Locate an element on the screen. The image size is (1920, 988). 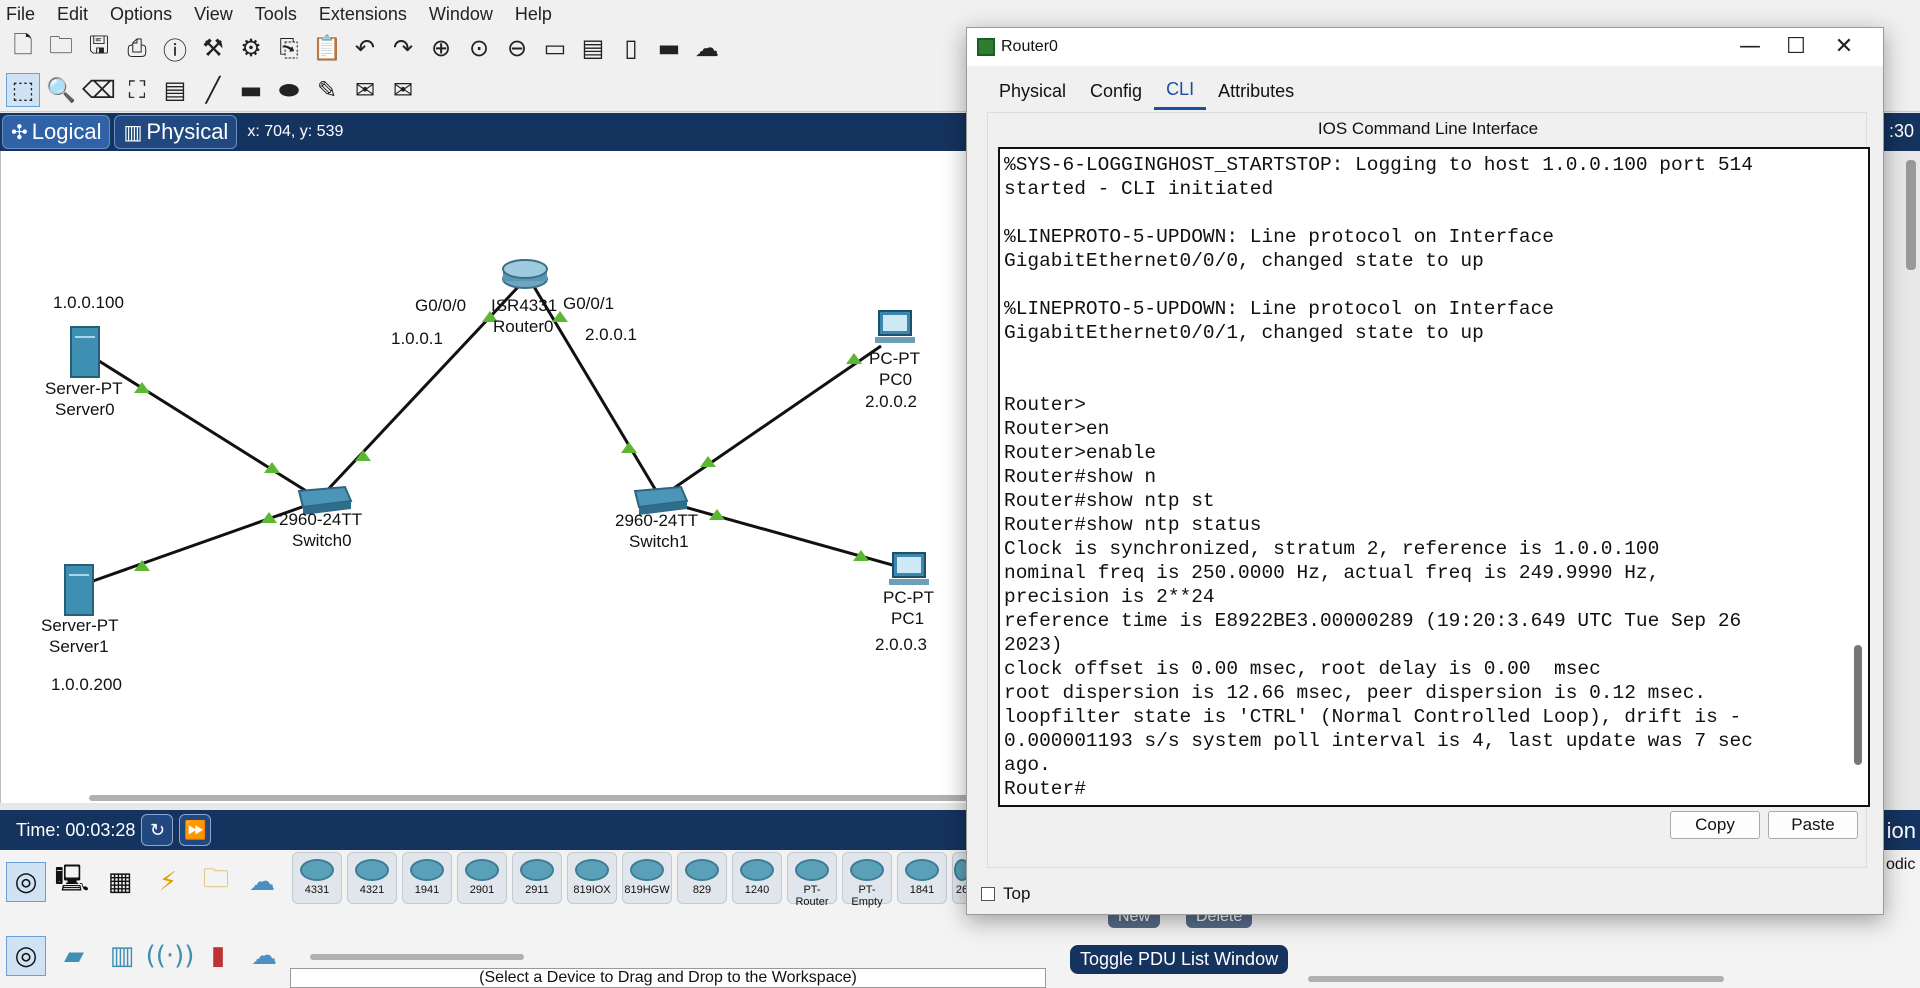
server0-ip-label: 1.0.0.100 is located at coordinates (88, 302).